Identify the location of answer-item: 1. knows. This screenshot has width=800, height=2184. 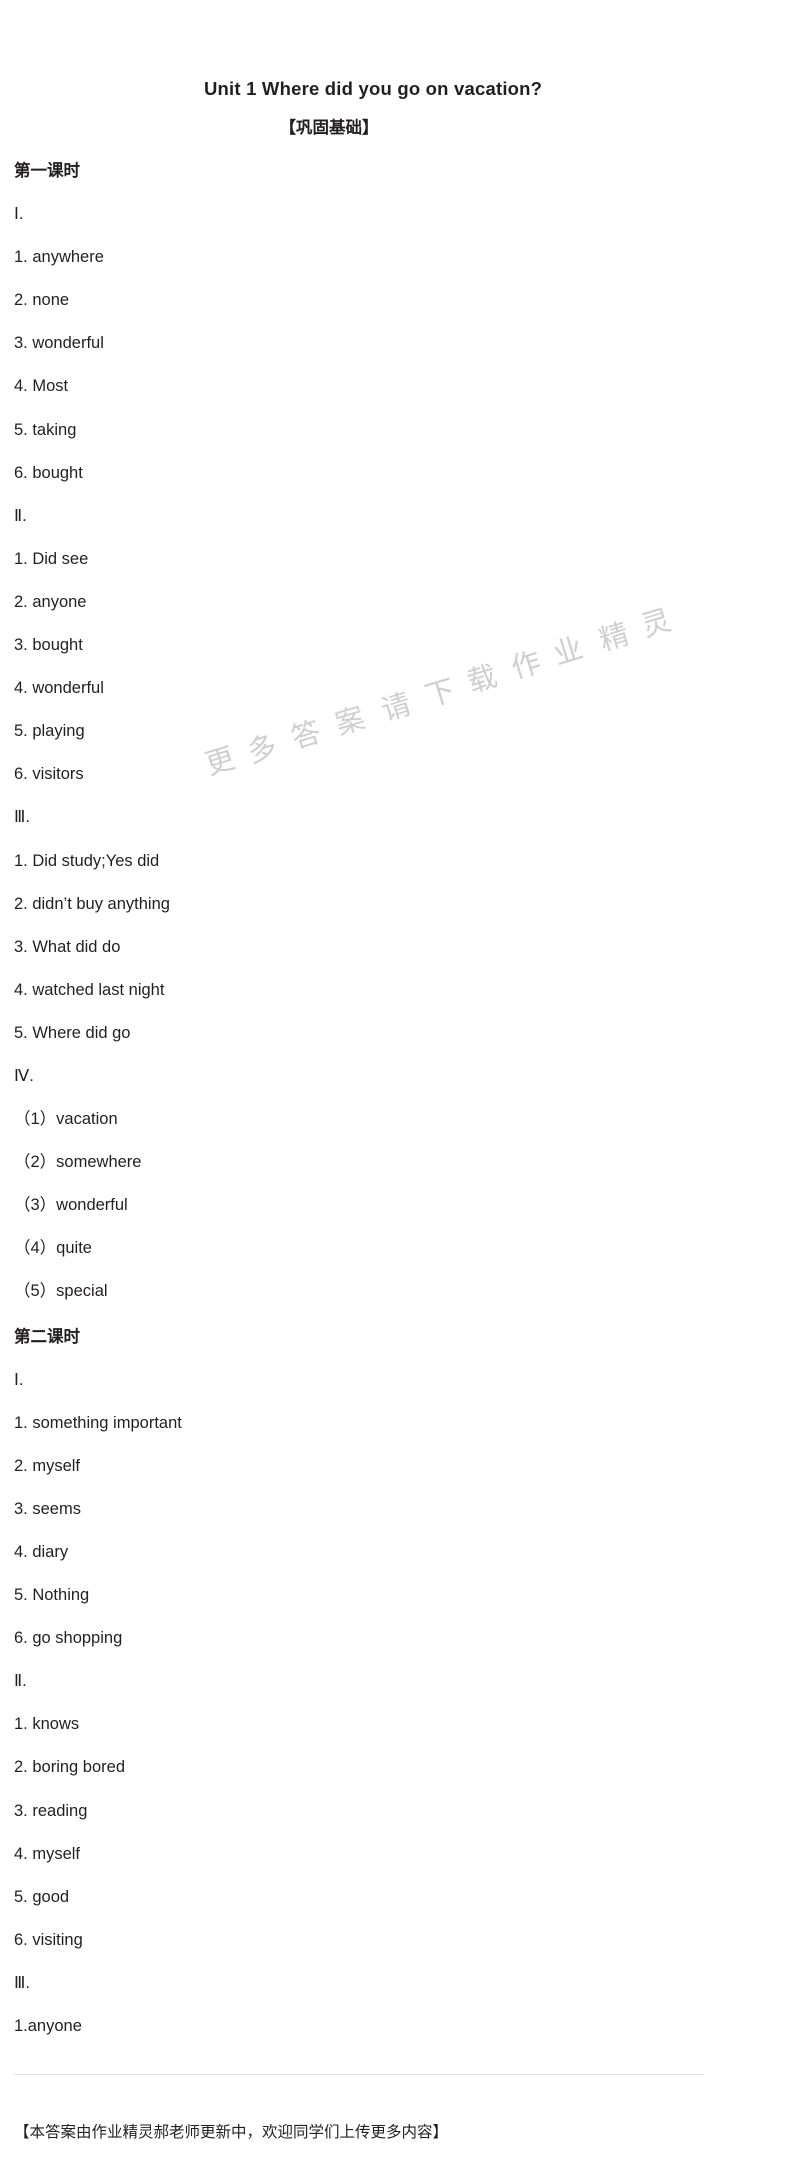
(47, 1724).